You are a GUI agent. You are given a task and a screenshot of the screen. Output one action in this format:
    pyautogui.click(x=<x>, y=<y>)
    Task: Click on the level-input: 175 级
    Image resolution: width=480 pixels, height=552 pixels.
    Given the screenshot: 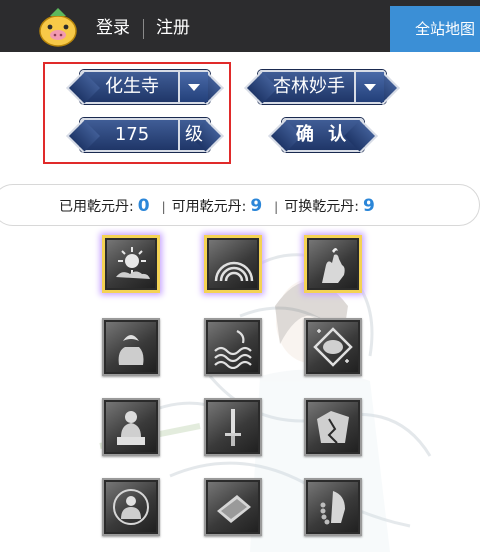 What is the action you would take?
    pyautogui.click(x=145, y=135)
    